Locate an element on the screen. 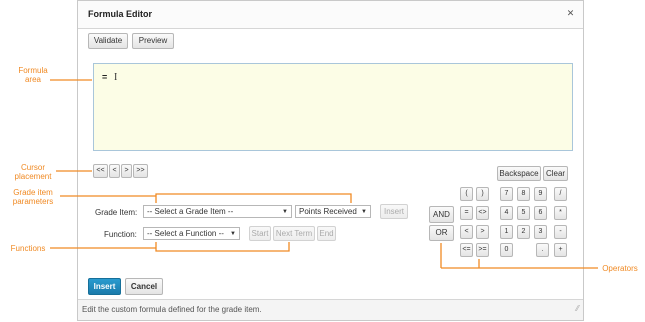  grade-item-parameters-annotation-line2: parameters is located at coordinates (33, 201).